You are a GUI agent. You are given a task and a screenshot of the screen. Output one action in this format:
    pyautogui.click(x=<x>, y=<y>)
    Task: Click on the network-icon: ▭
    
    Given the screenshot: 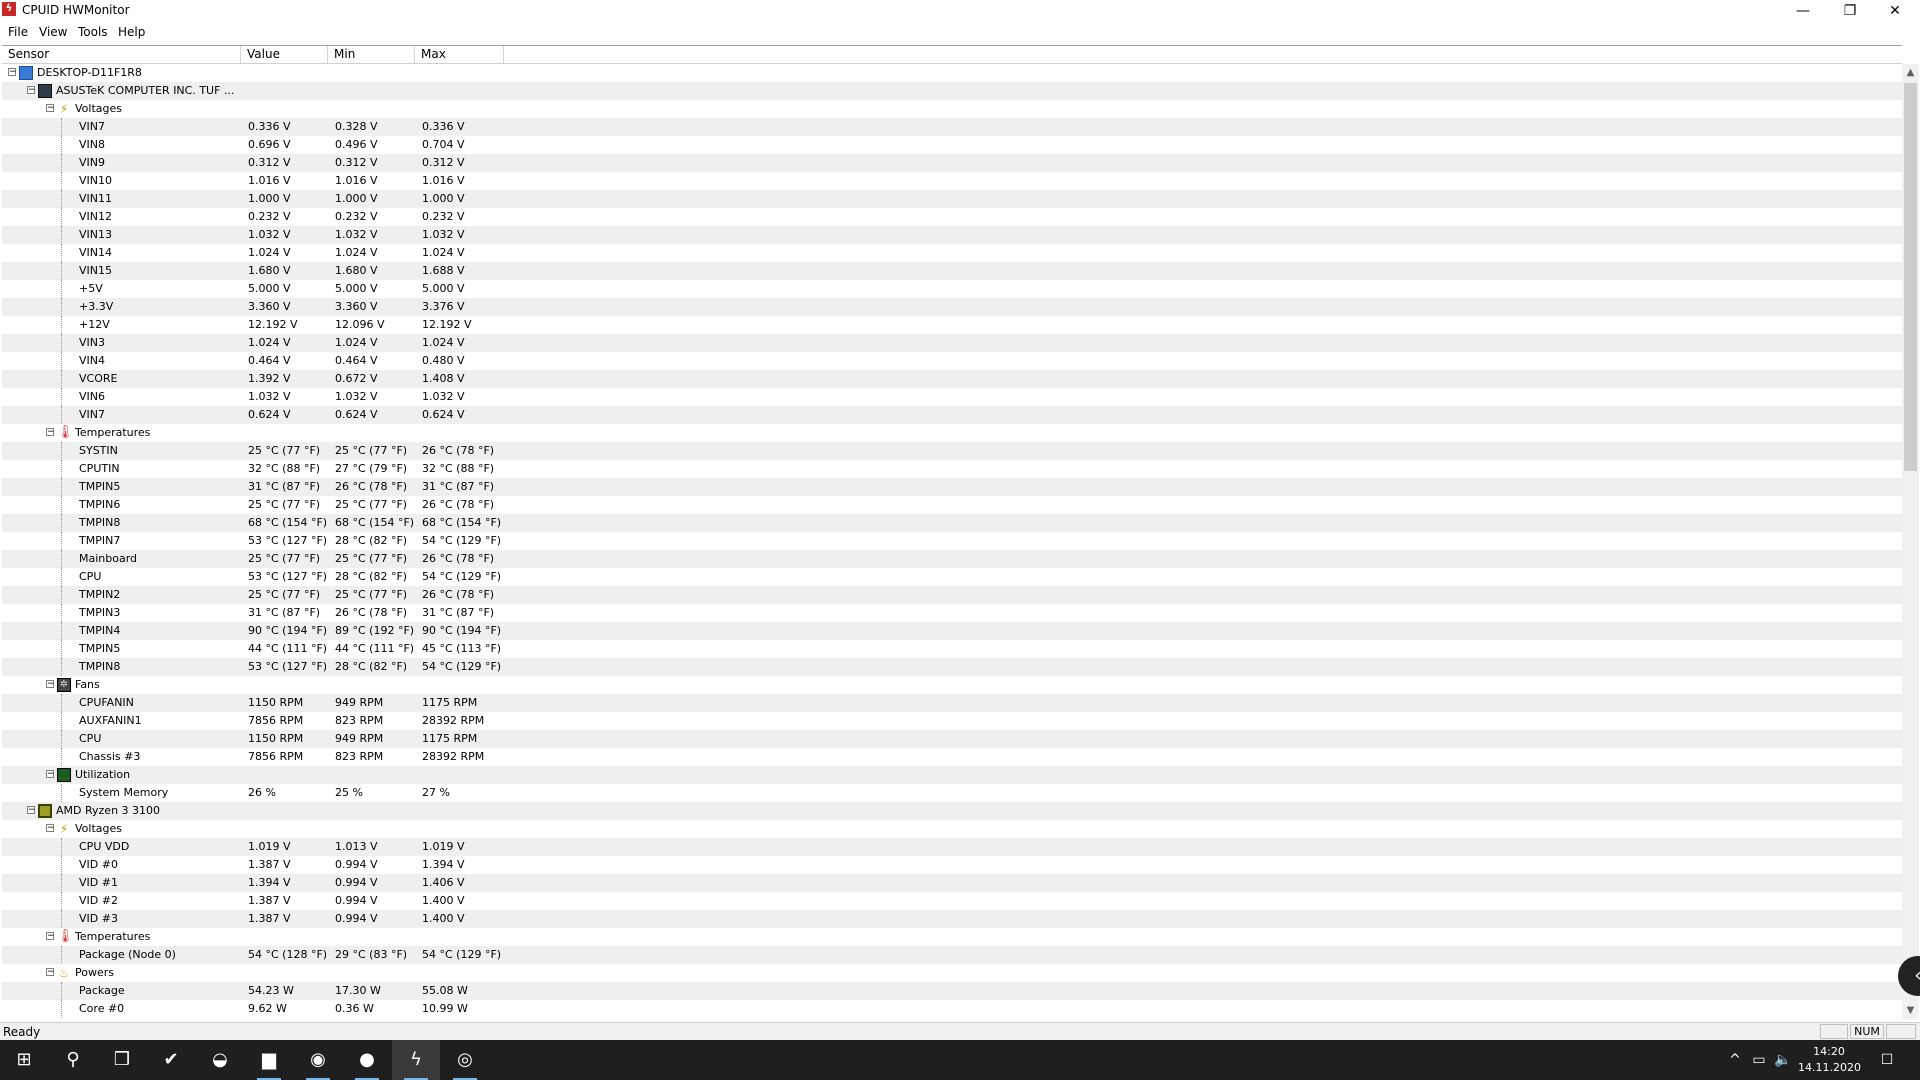 What is the action you would take?
    pyautogui.click(x=1759, y=1060)
    